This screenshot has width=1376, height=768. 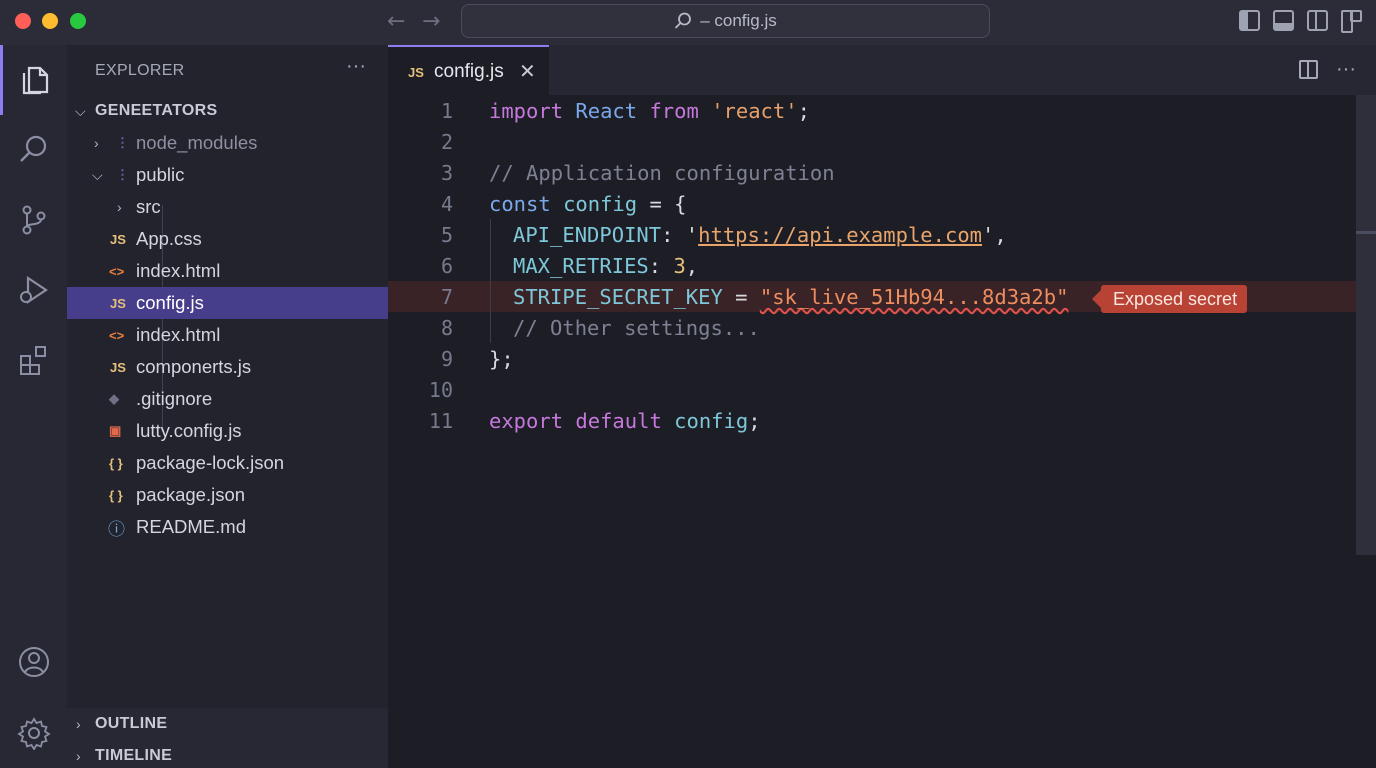 I want to click on run-debug-icon, so click(x=33, y=290).